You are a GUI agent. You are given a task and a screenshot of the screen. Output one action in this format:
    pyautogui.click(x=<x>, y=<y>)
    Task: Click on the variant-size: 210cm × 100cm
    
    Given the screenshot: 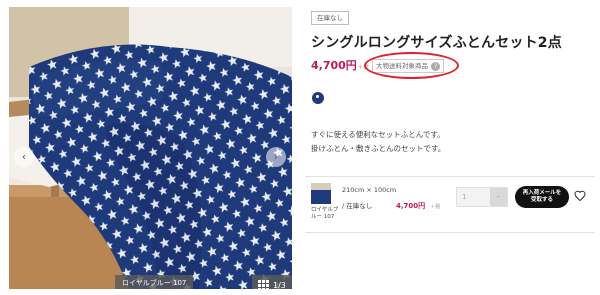 What is the action you would take?
    pyautogui.click(x=369, y=190)
    